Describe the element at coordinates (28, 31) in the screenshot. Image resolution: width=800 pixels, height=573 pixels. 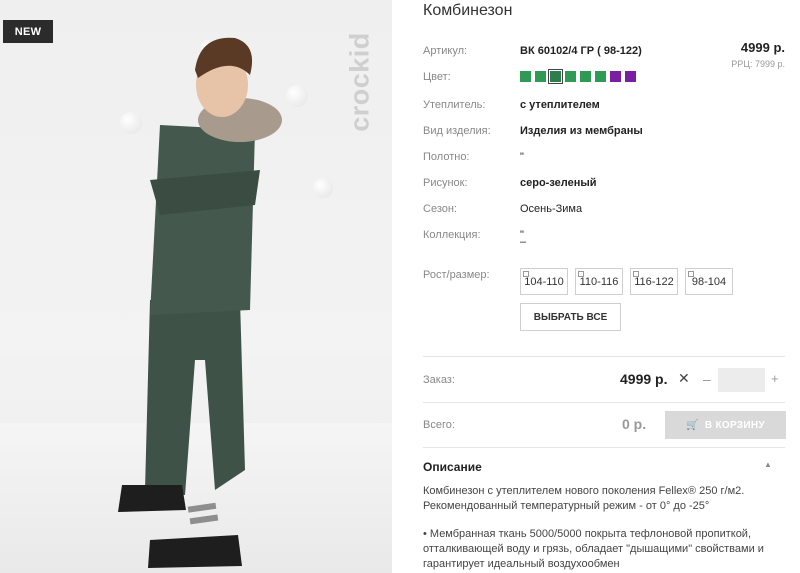
I see `new-badge: NEW` at that location.